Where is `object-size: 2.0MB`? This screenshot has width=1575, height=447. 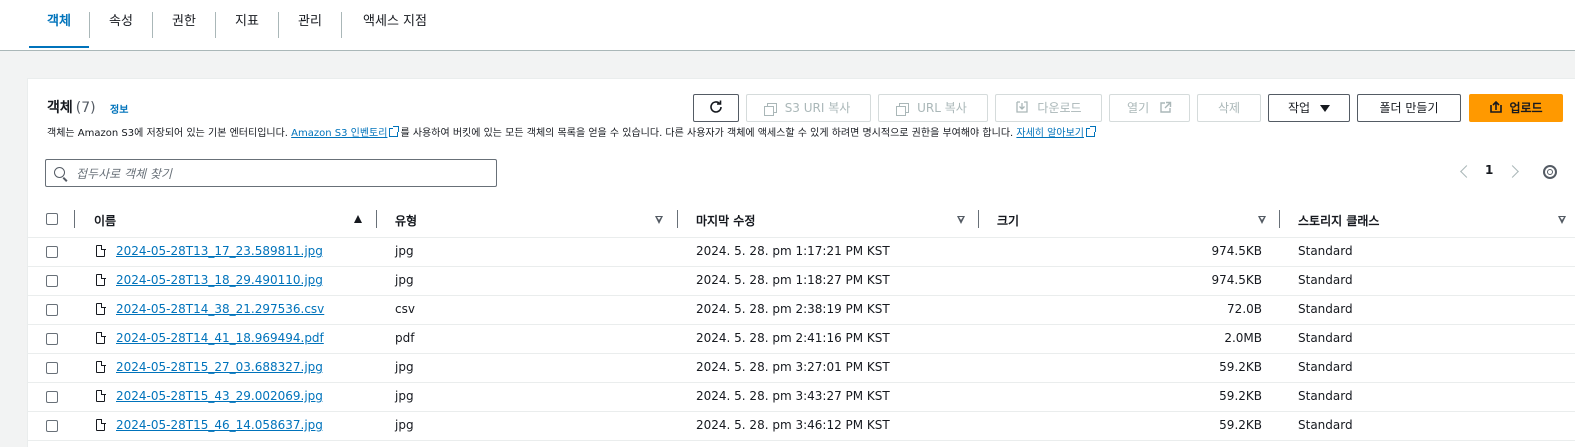
object-size: 2.0MB is located at coordinates (1243, 338).